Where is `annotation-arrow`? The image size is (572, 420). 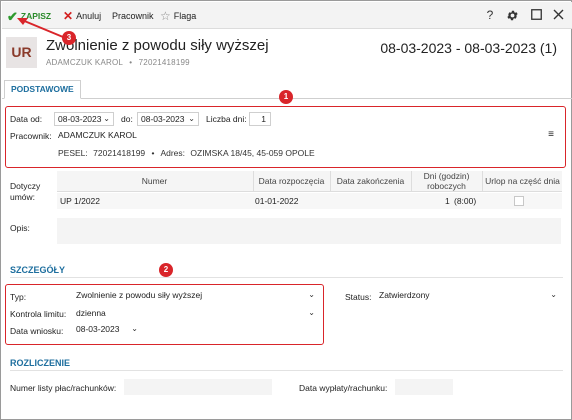
annotation-arrow is located at coordinates (40, 28).